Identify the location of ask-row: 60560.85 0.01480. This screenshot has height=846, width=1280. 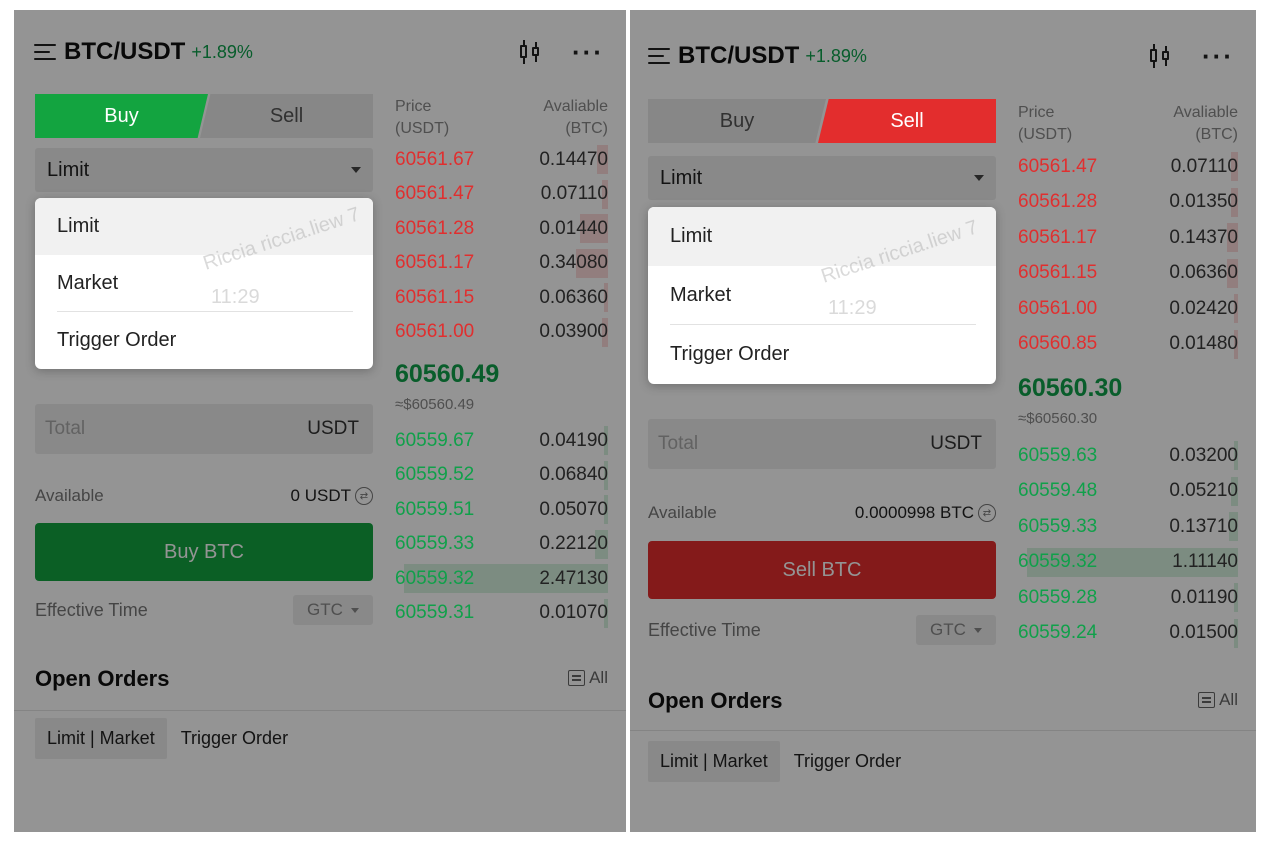
(1128, 344).